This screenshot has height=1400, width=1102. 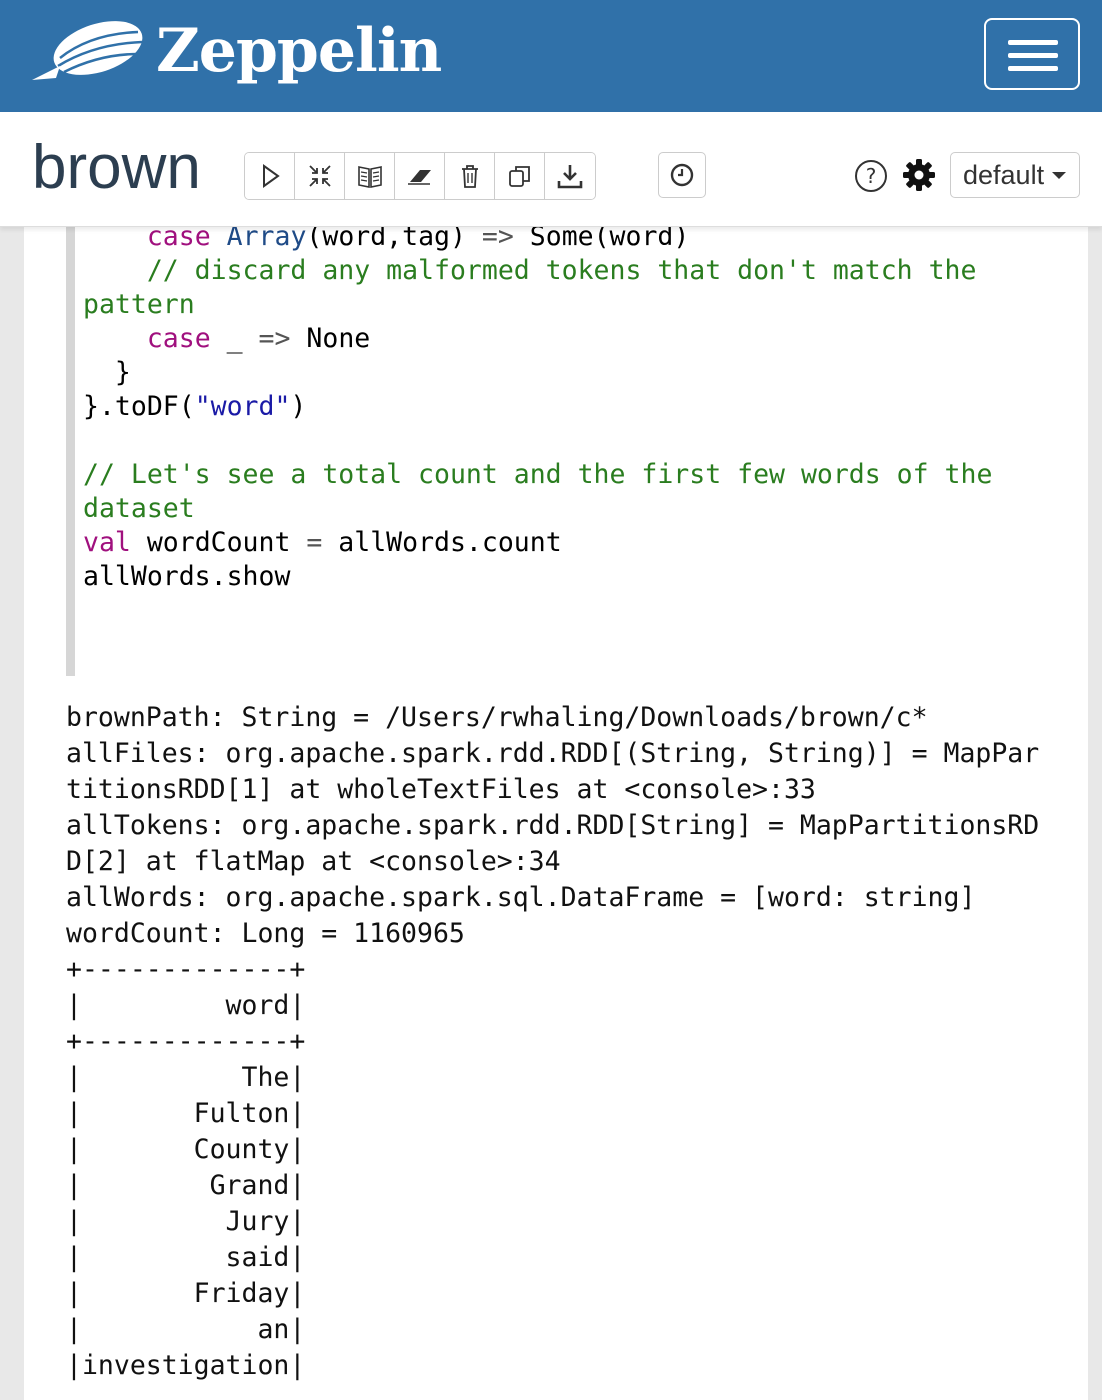 I want to click on clone-notebook-button, so click(x=520, y=176).